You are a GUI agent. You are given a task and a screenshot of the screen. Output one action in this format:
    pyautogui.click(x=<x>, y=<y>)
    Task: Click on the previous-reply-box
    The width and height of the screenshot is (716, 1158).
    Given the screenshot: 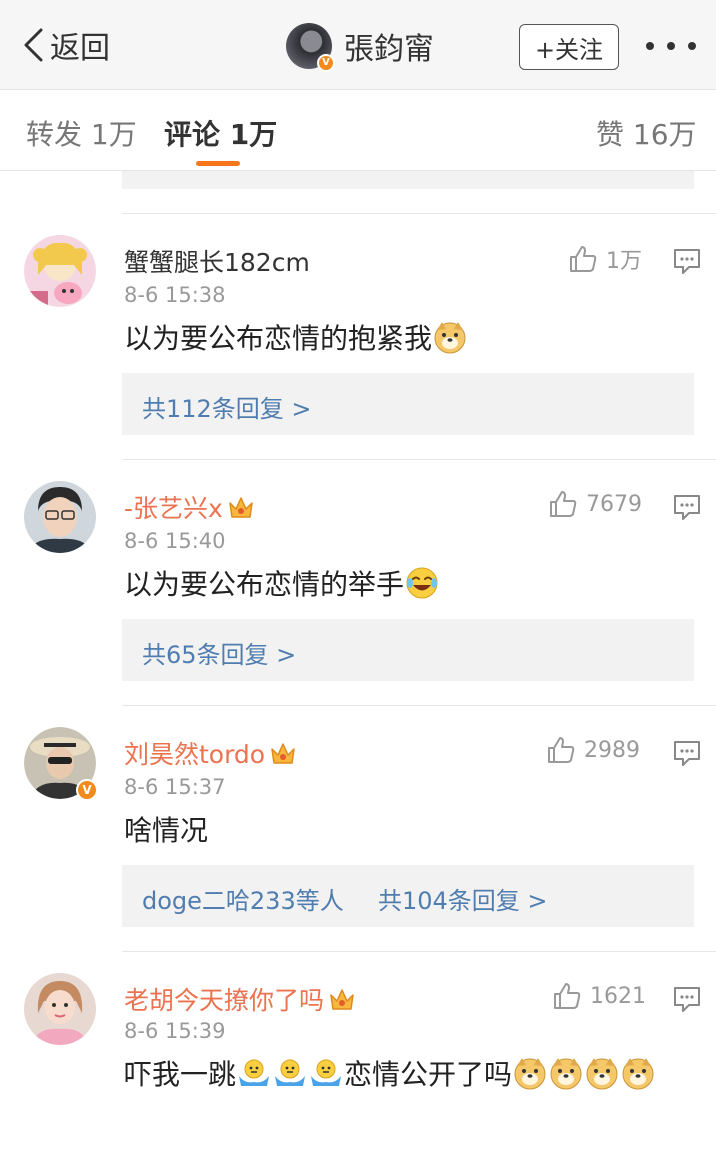 What is the action you would take?
    pyautogui.click(x=408, y=180)
    